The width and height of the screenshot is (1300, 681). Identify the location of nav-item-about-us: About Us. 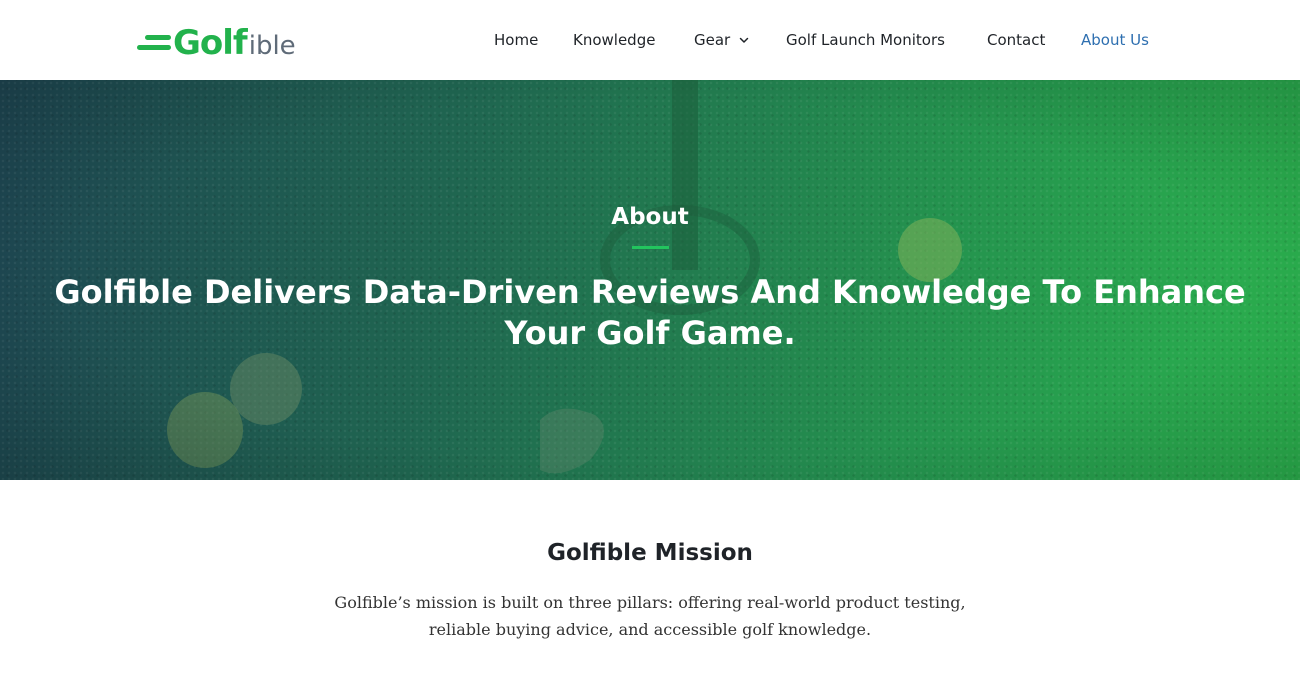
(1115, 40).